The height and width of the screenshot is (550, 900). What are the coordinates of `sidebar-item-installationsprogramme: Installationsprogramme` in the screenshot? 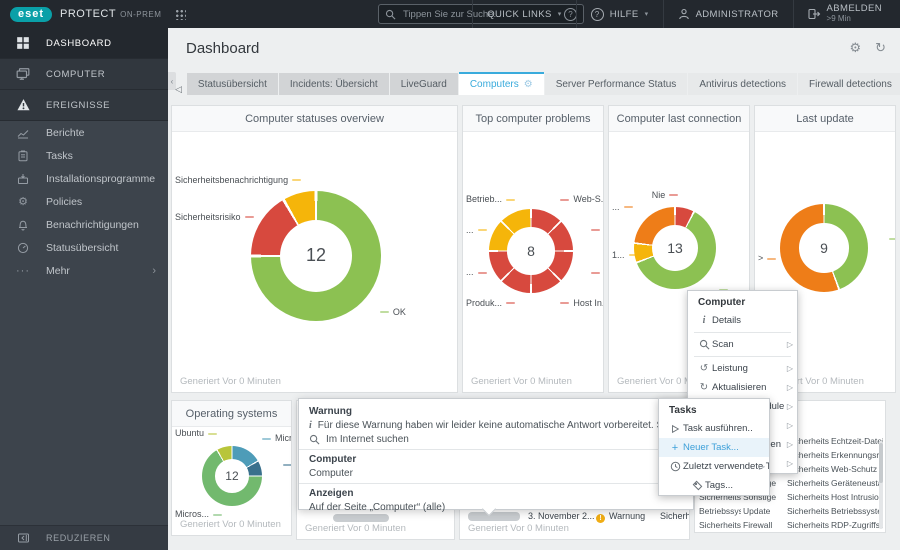 It's located at (84, 178).